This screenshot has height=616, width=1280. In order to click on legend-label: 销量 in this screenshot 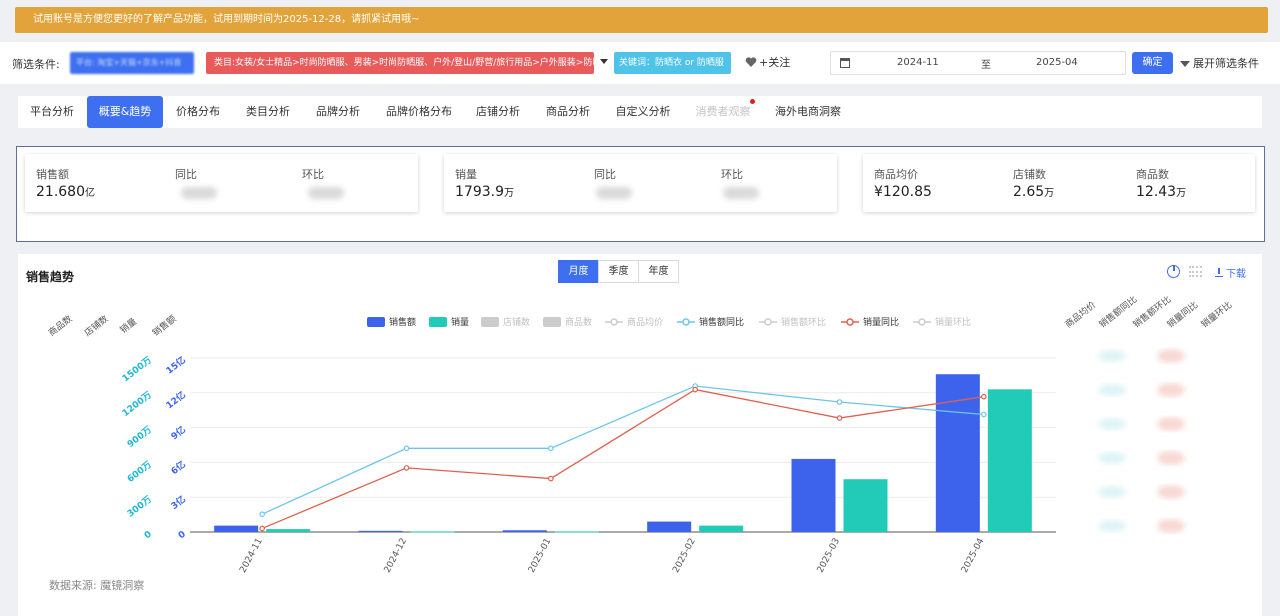, I will do `click(460, 322)`.